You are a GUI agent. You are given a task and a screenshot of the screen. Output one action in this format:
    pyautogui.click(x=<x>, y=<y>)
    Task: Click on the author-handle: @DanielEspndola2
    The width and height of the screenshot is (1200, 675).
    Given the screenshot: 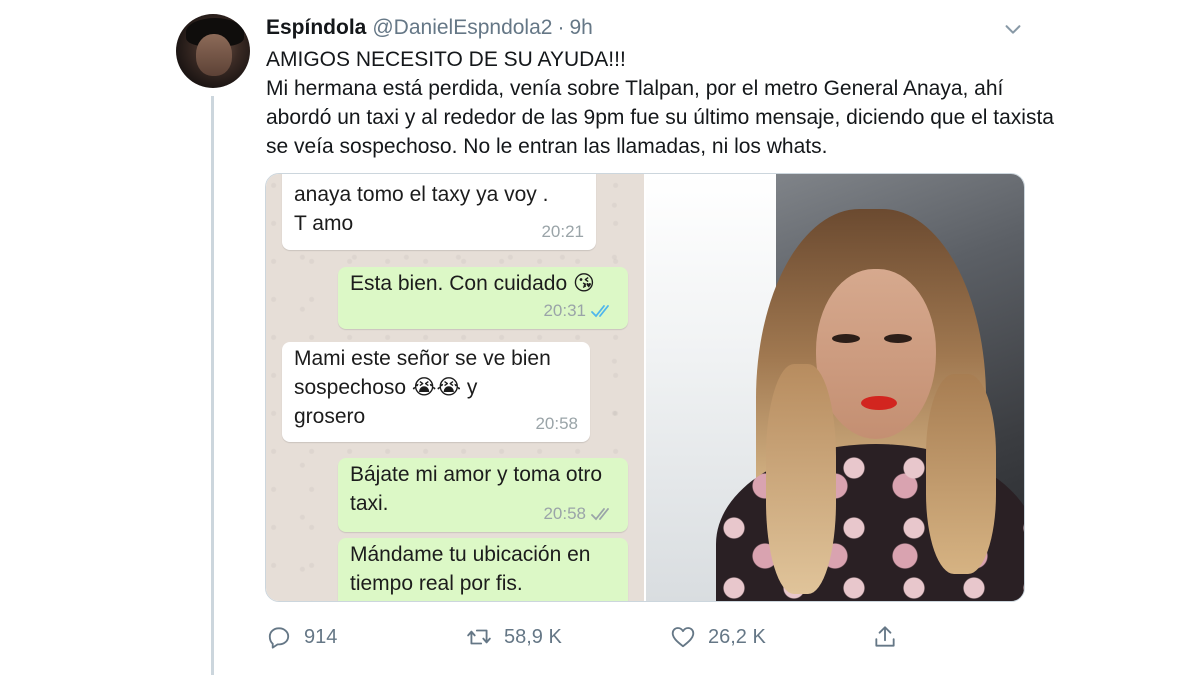 What is the action you would take?
    pyautogui.click(x=462, y=28)
    